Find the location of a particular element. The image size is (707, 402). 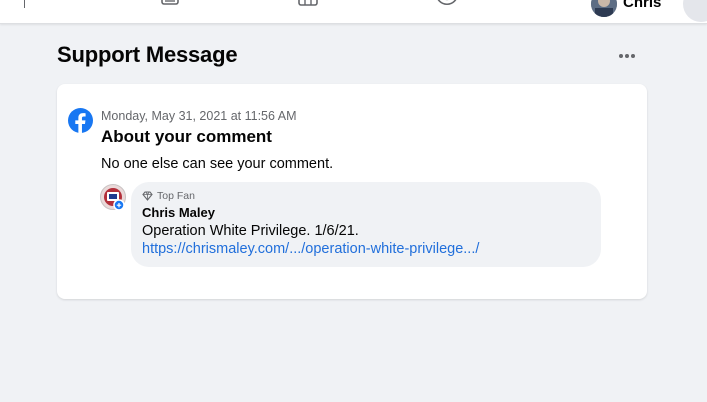

divider is located at coordinates (24, 4).